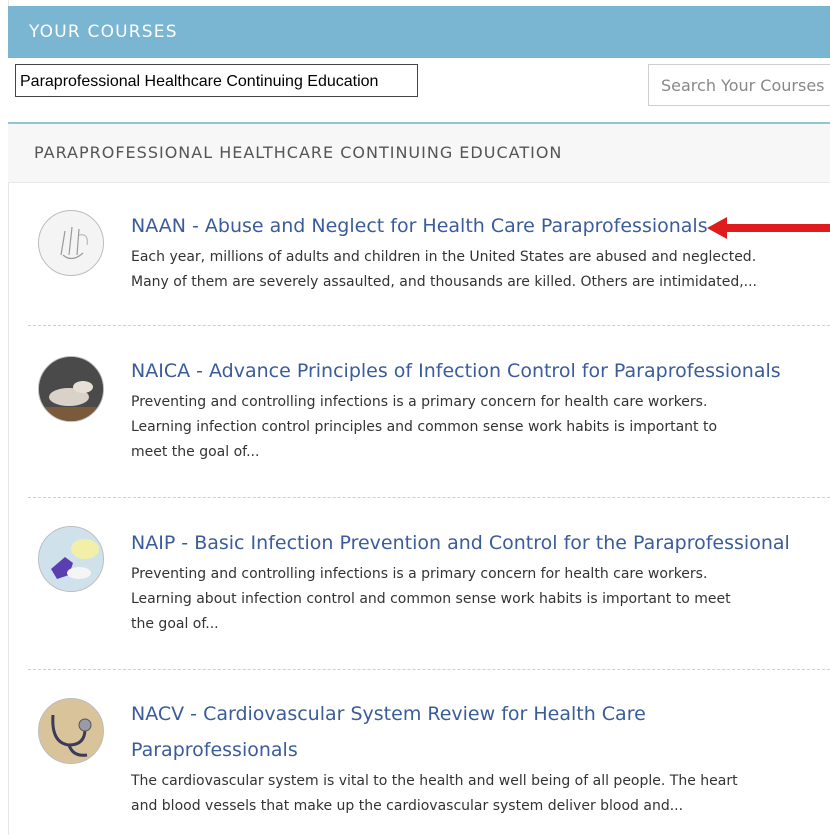 The width and height of the screenshot is (830, 835). I want to click on panel-header: YOUR COURSES, so click(419, 32).